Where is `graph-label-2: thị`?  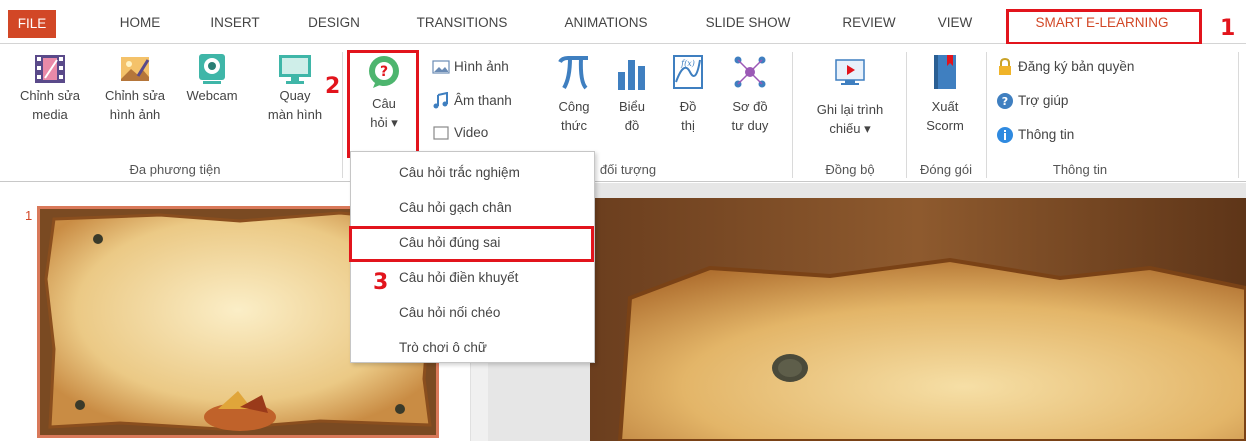 graph-label-2: thị is located at coordinates (688, 125).